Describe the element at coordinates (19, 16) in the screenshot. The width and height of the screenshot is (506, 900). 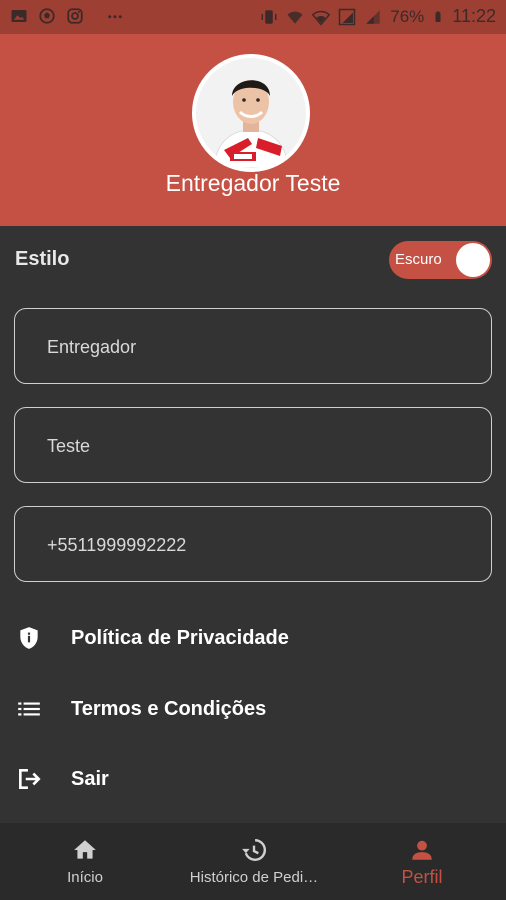
I see `image-icon` at that location.